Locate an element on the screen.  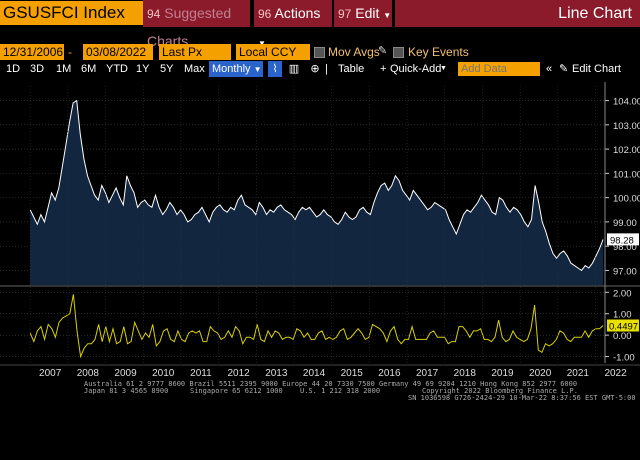
osc-tick-label: 1.00 is located at coordinates (622, 315).